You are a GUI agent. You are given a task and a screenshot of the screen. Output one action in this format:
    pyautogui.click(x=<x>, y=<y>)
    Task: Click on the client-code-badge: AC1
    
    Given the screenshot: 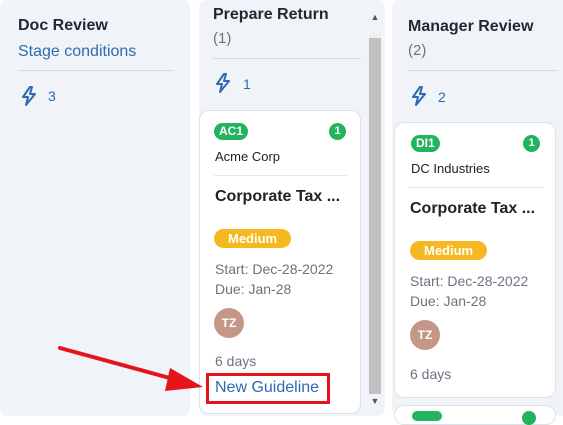 What is the action you would take?
    pyautogui.click(x=231, y=131)
    